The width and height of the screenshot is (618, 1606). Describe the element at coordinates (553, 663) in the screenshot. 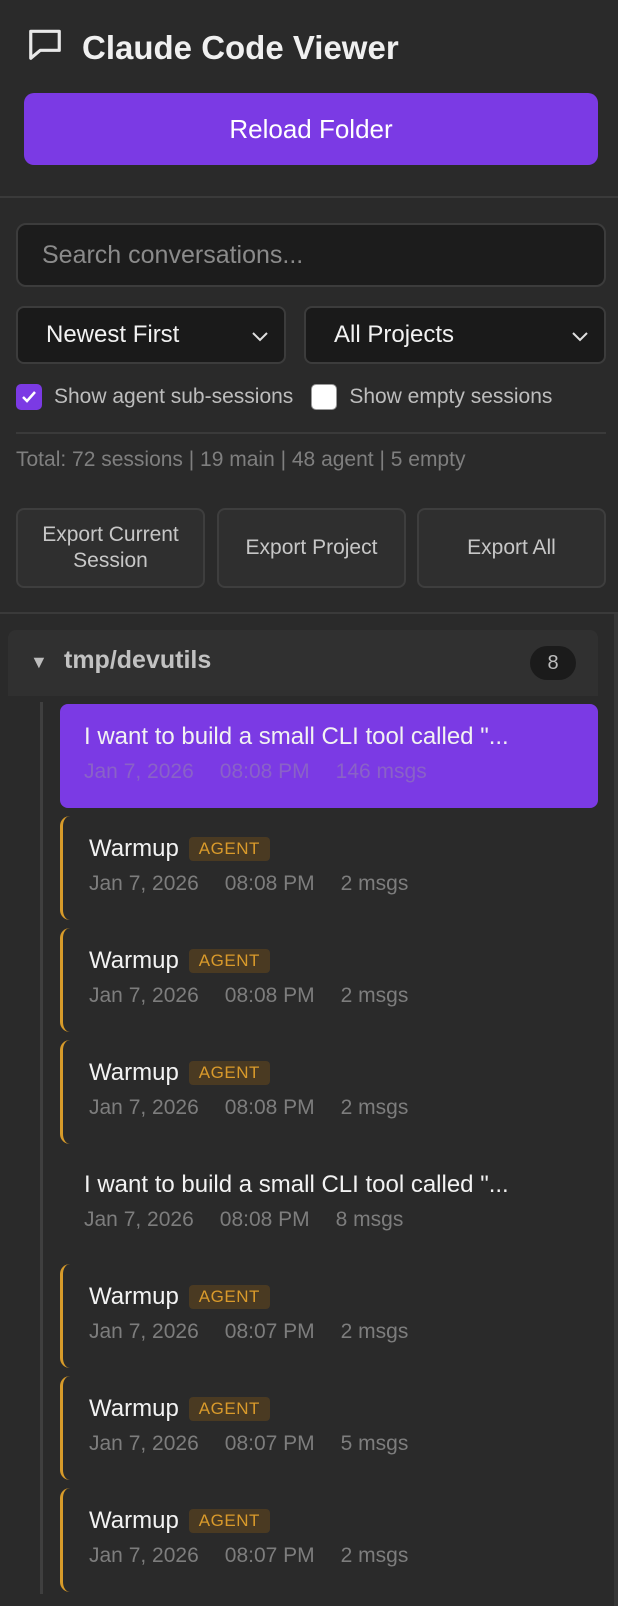

I see `session-count-badge: 8` at that location.